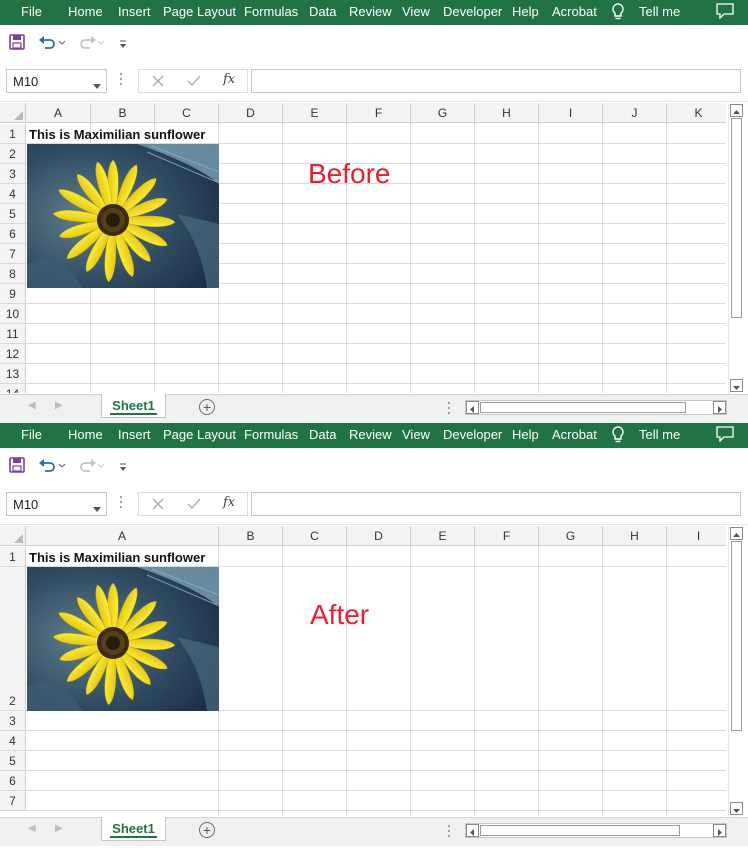 The height and width of the screenshot is (848, 748). What do you see at coordinates (122, 536) in the screenshot?
I see `column-header-a: A` at bounding box center [122, 536].